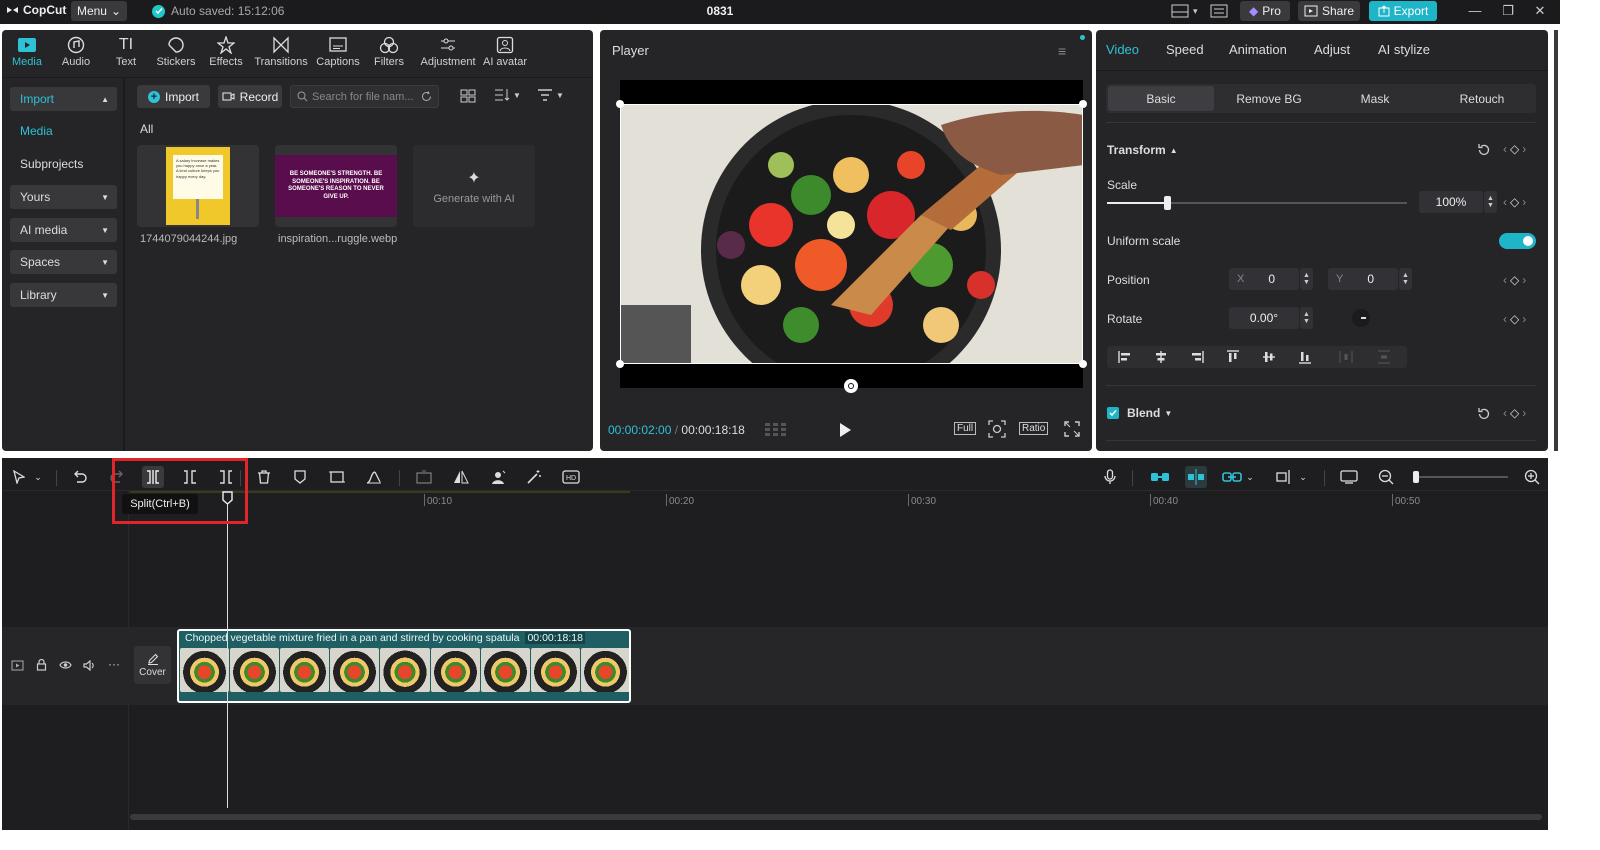 The width and height of the screenshot is (1600, 850). I want to click on sidebar-item-yours: Yours ▼, so click(63, 197).